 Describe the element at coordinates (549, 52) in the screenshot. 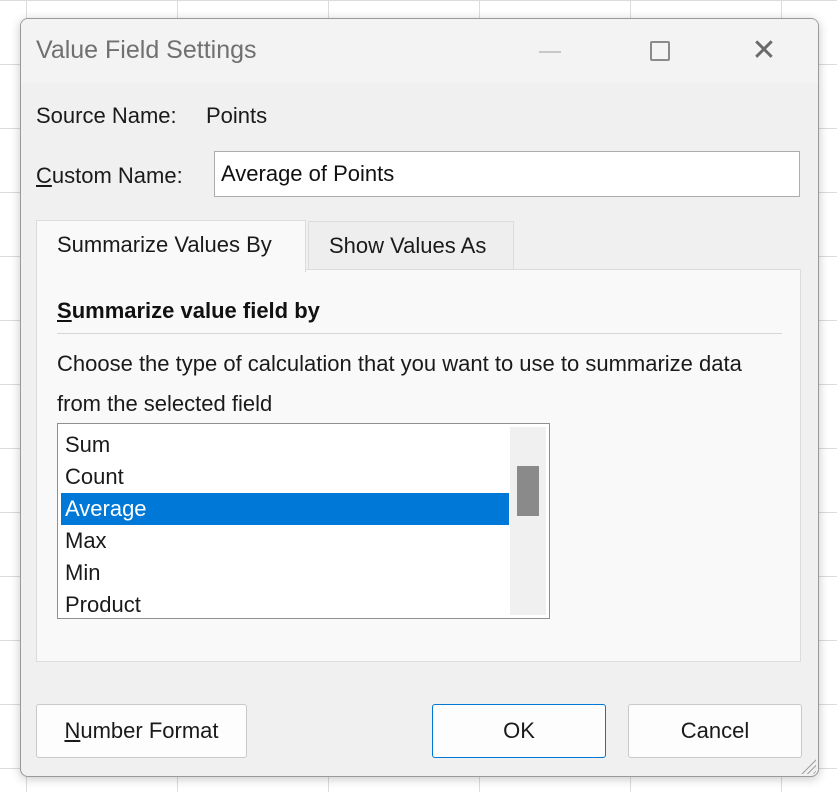

I see `minimize-icon` at that location.